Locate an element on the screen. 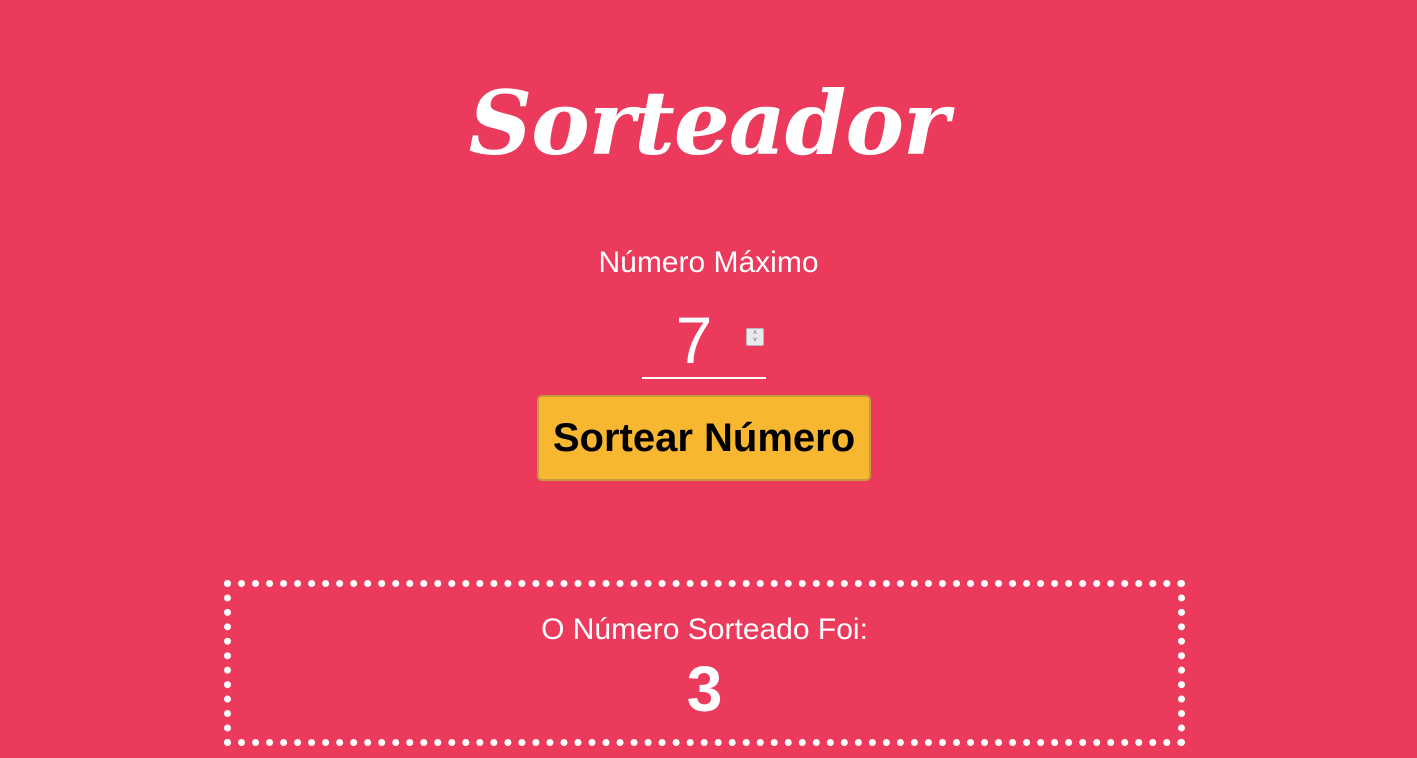 The height and width of the screenshot is (758, 1417). page-title: Sorteador is located at coordinates (709, 123).